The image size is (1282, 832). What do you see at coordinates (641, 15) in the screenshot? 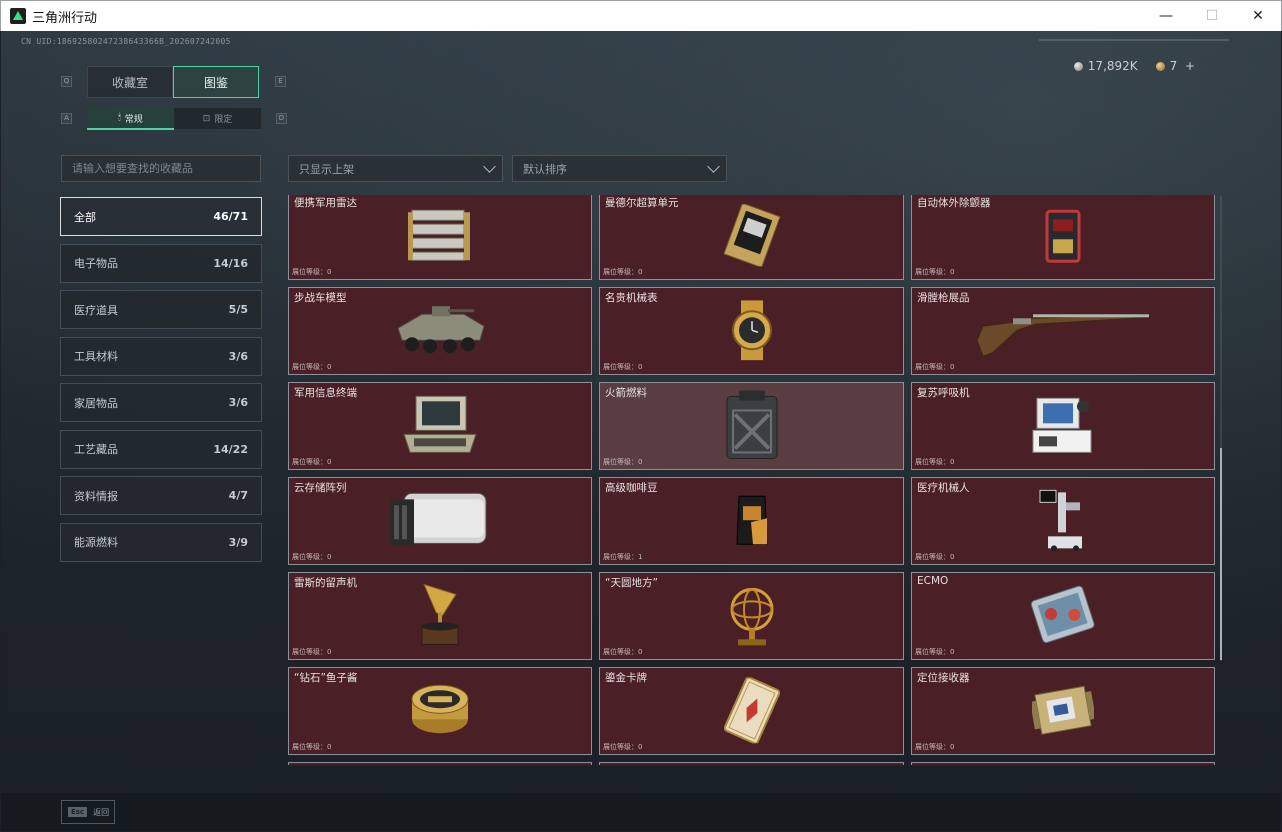
I see `window-titlebar: 三角洲行动 — ☐ ✕` at bounding box center [641, 15].